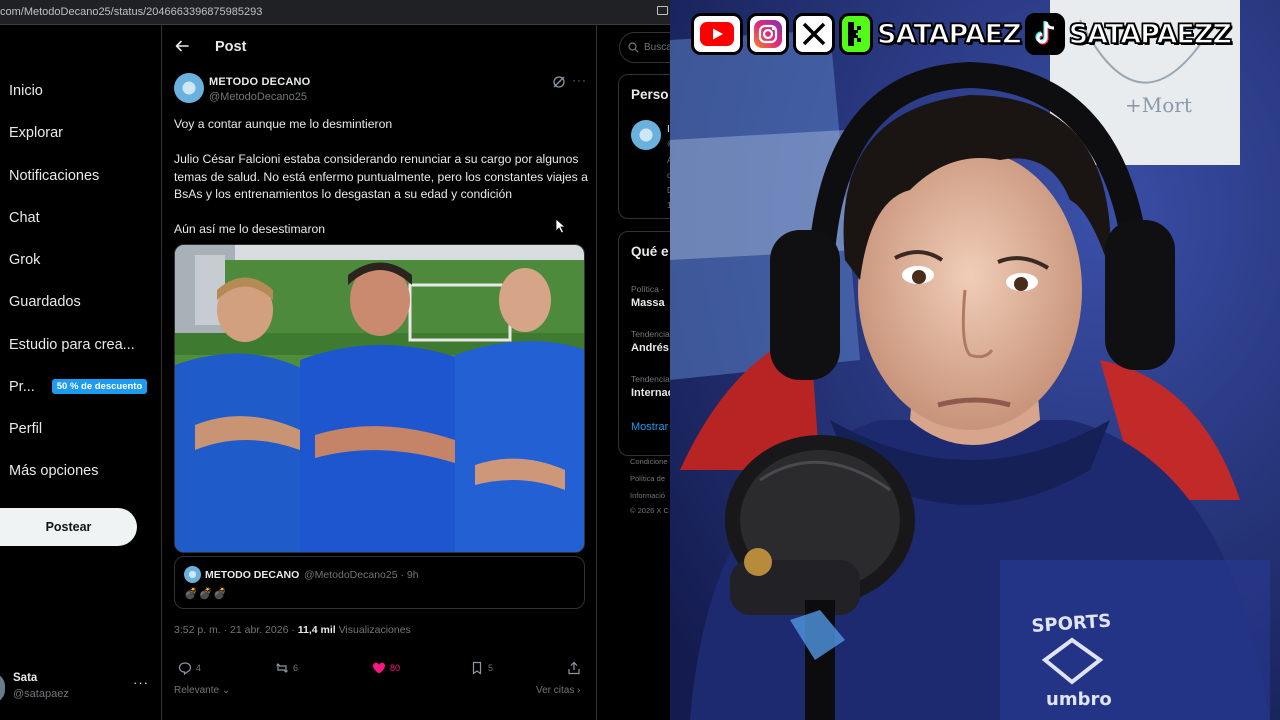 Image resolution: width=1280 pixels, height=720 pixels. I want to click on photo-scene, so click(379, 398).